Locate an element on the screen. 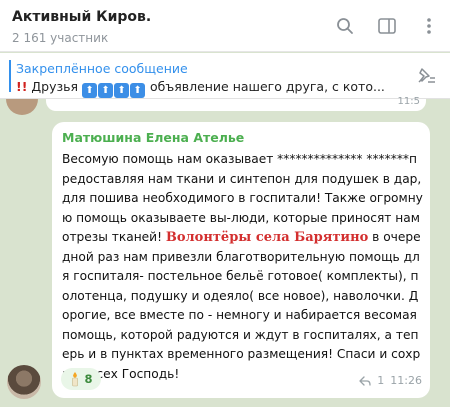 Image resolution: width=450 pixels, height=407 pixels. pinned-prefix: Друзья is located at coordinates (55, 86).